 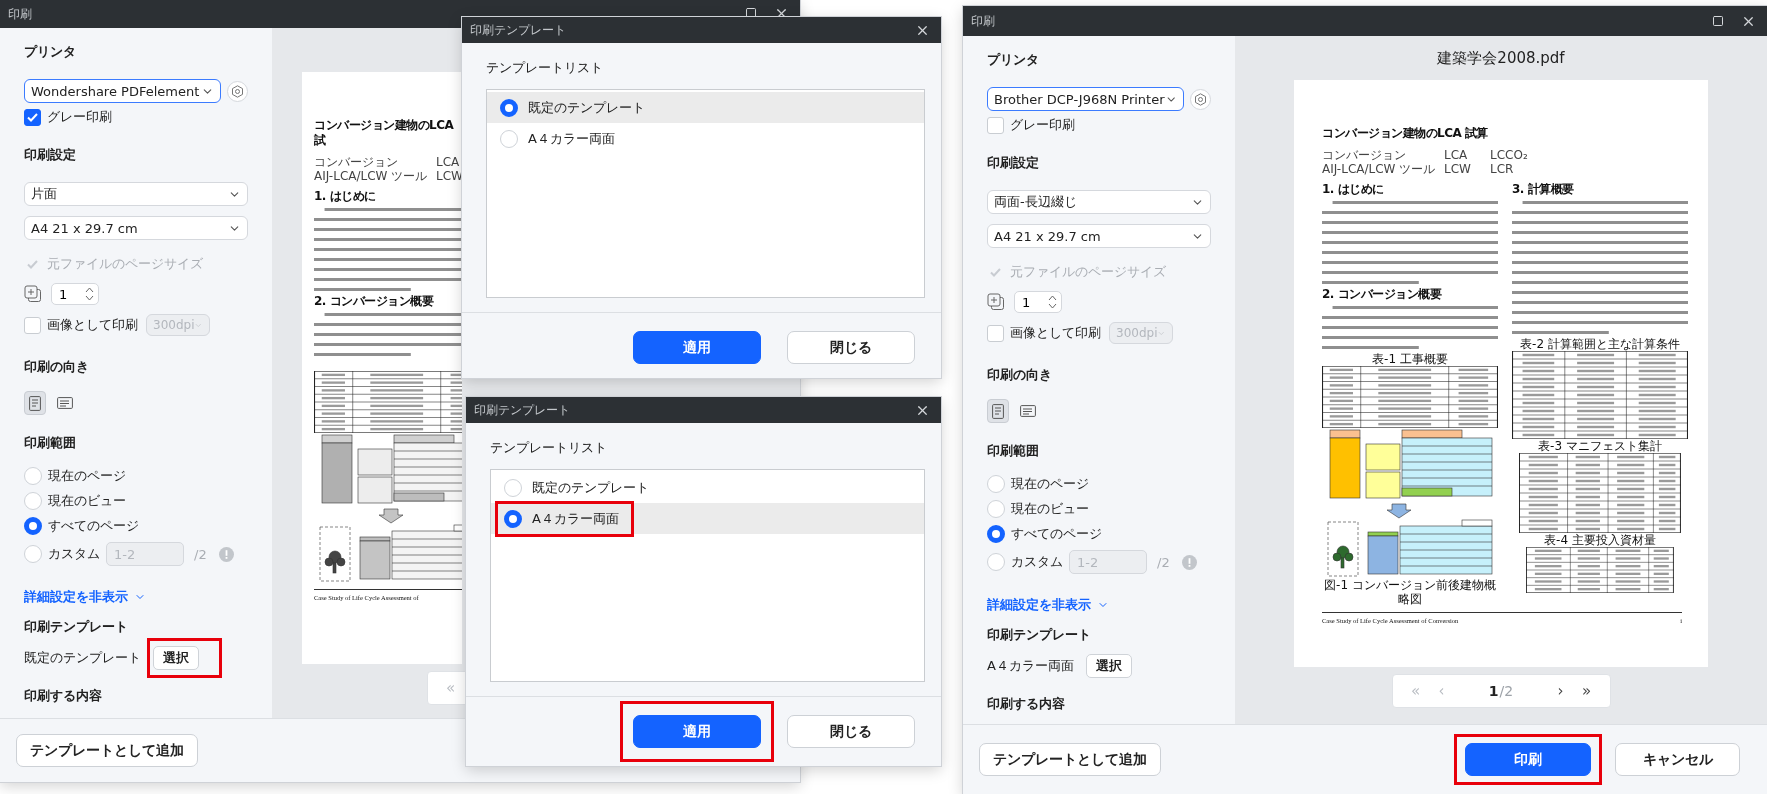 I want to click on checkbox-label: 元ファイルのページサイズ, so click(x=125, y=264).